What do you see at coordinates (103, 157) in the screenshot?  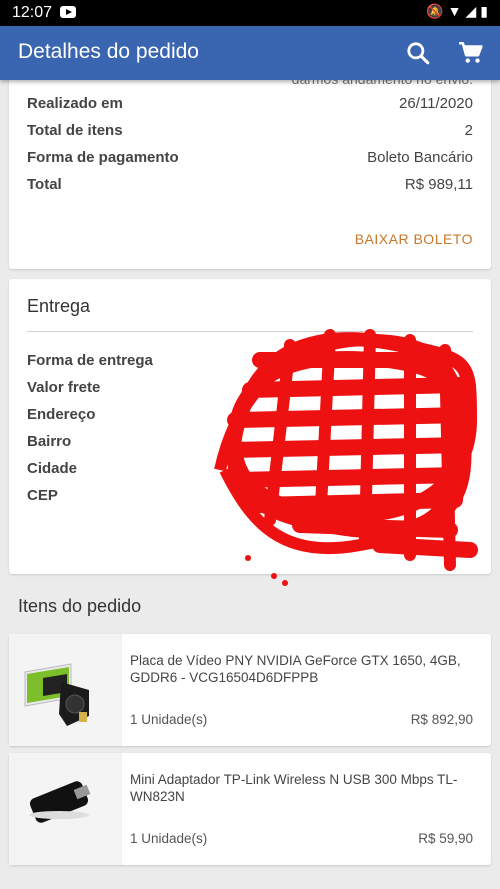 I see `payment-method-label: Forma de pagamento` at bounding box center [103, 157].